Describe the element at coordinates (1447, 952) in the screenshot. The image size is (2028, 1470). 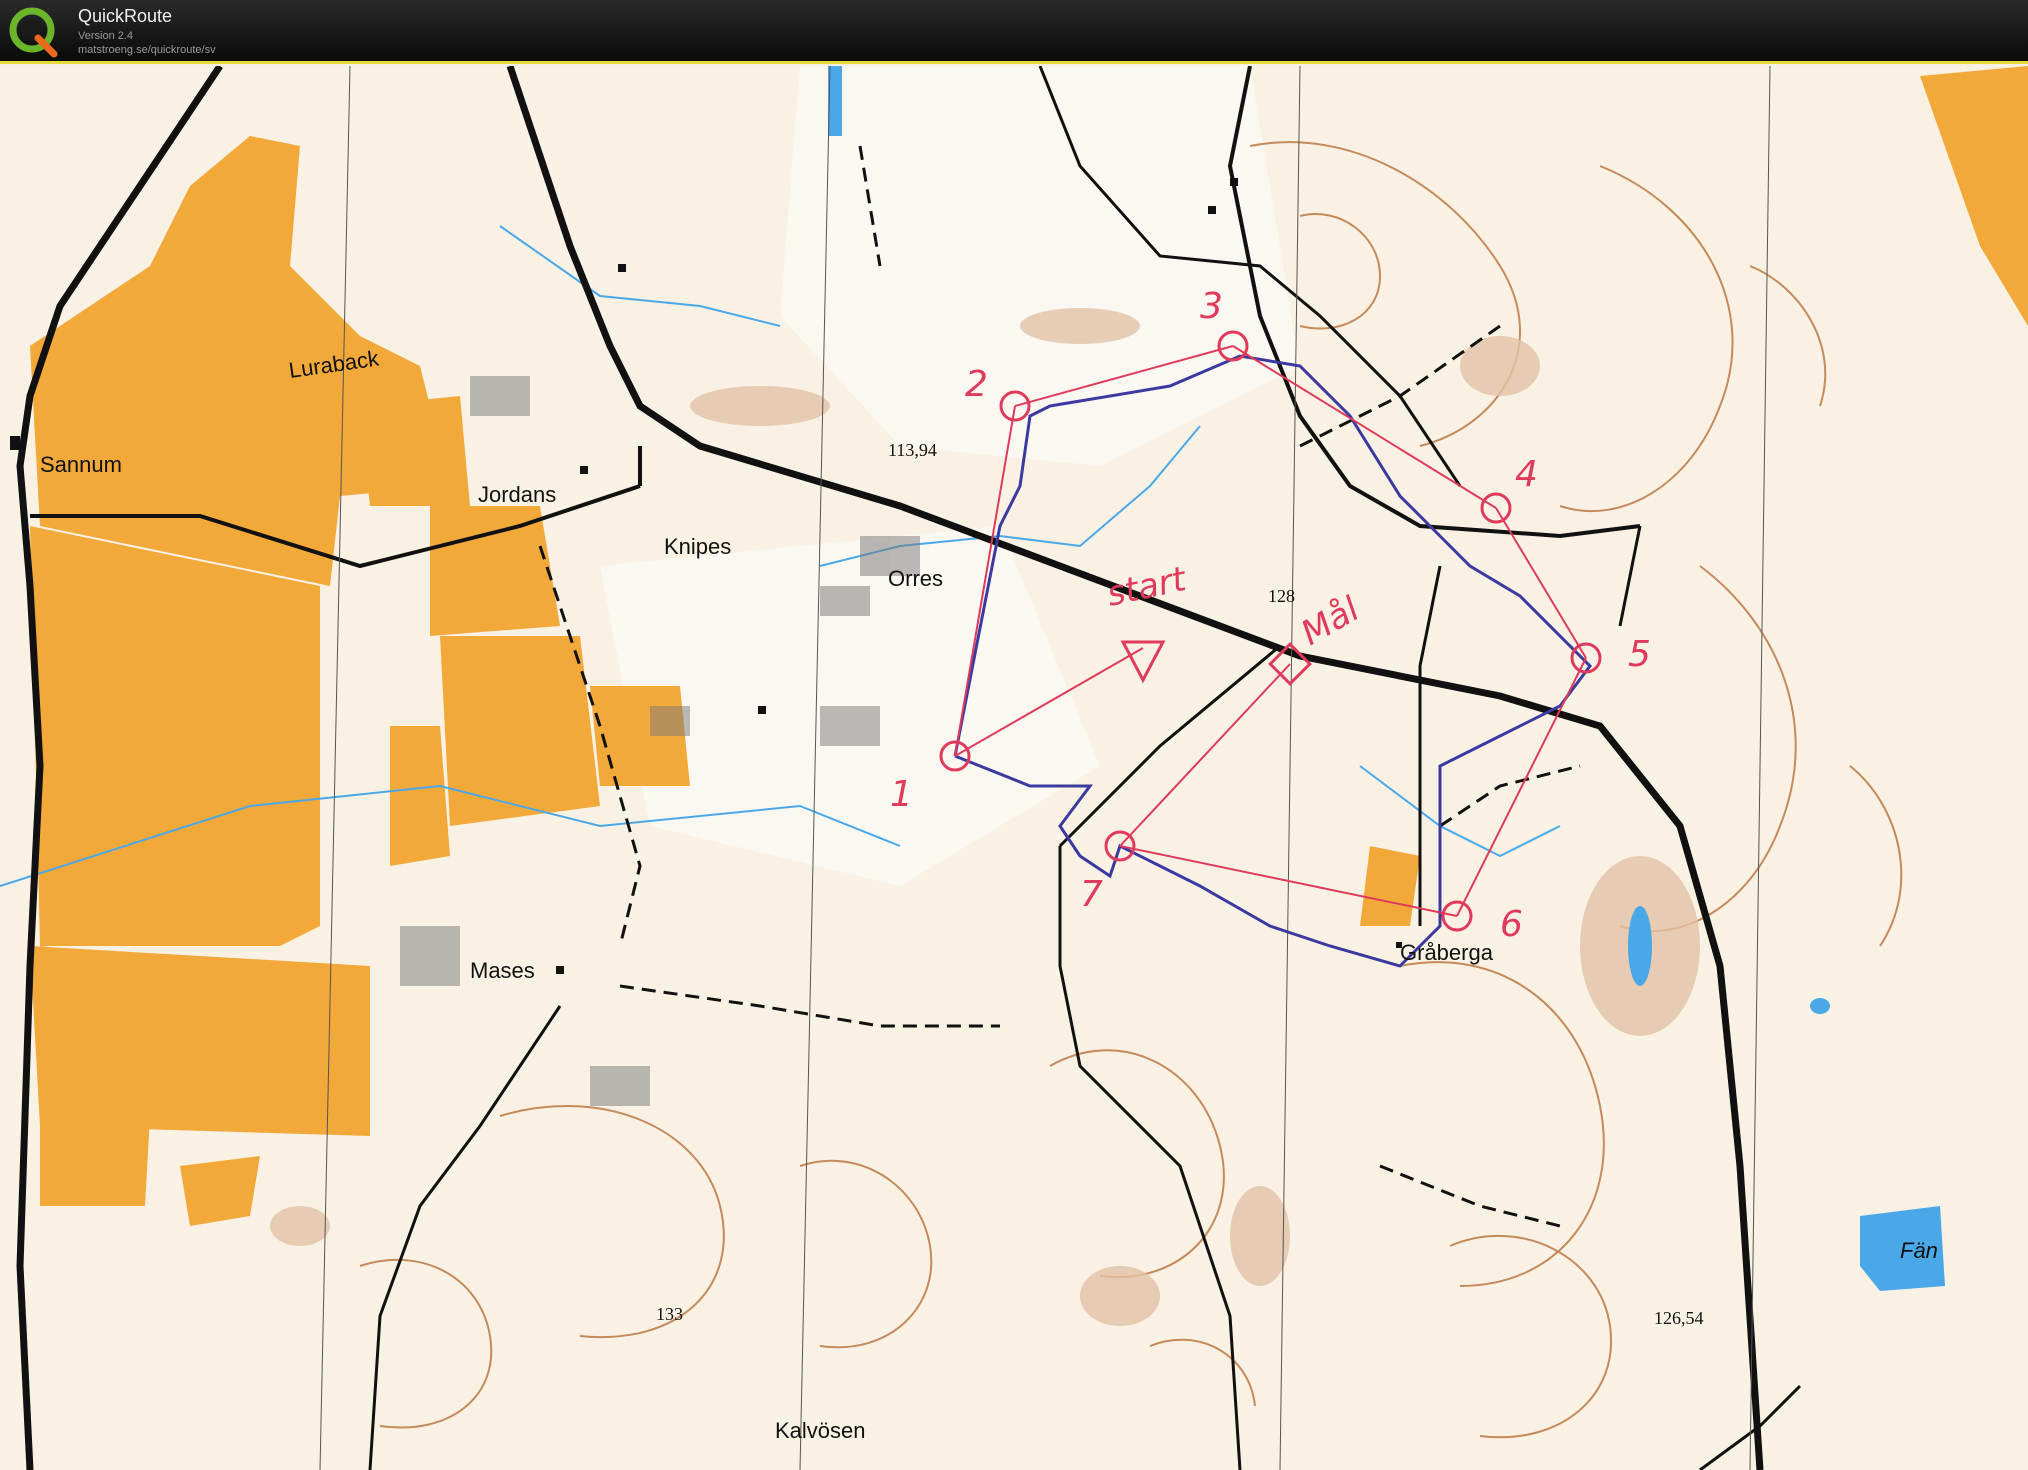
I see `place-name: Gråberga` at that location.